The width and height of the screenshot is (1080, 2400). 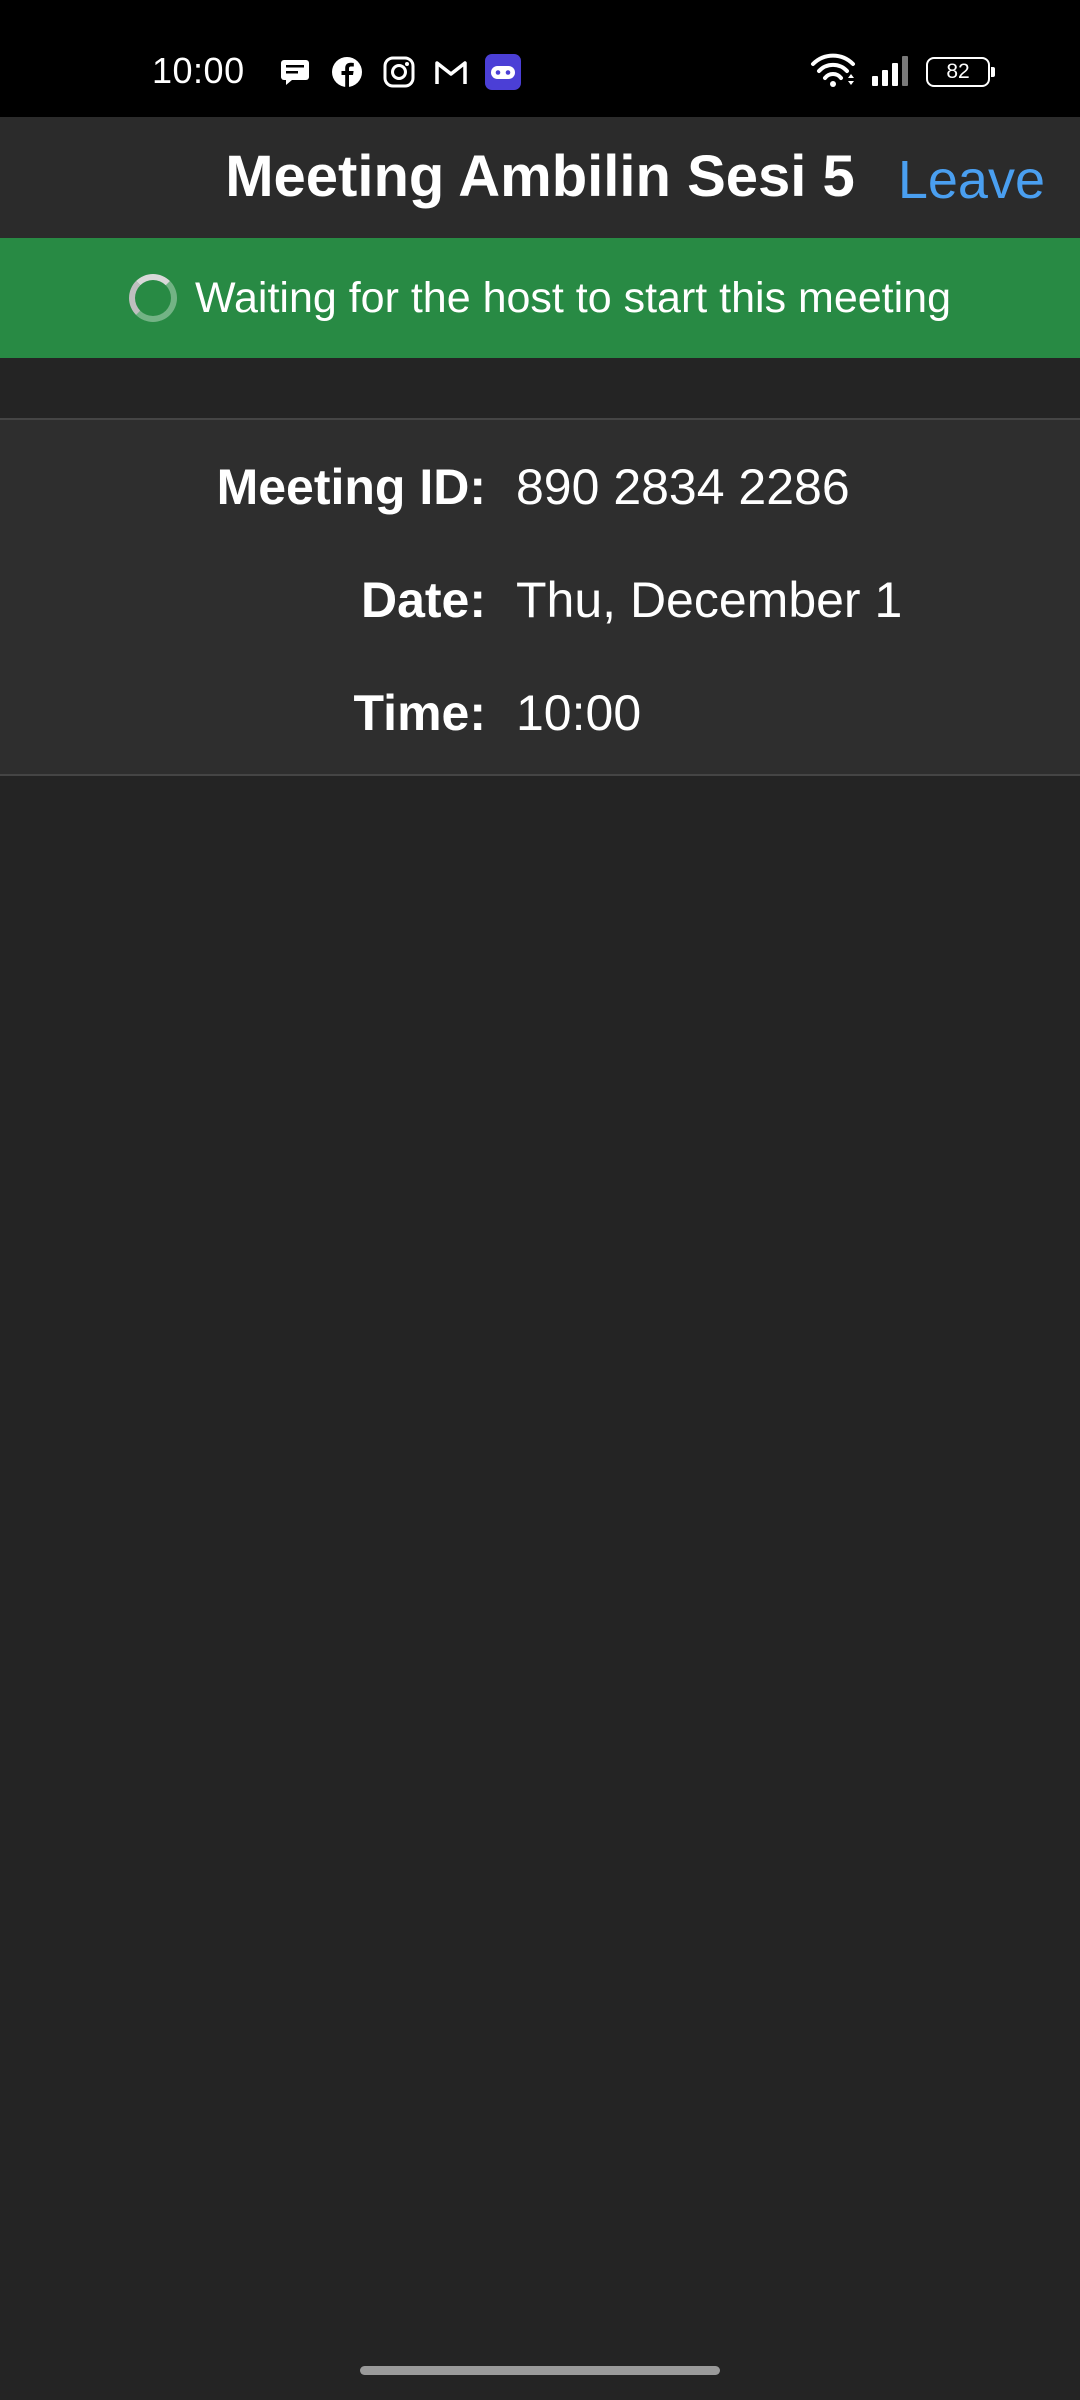 I want to click on meeting-id-label: Meeting ID:, so click(x=351, y=487).